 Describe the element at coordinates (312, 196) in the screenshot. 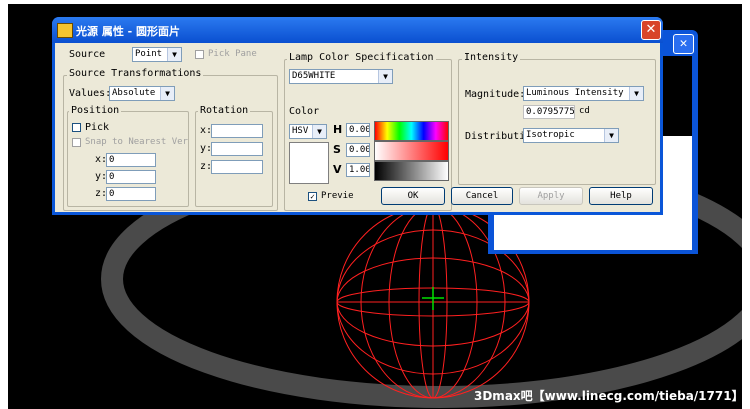

I see `preview-checkbox: ✓` at that location.